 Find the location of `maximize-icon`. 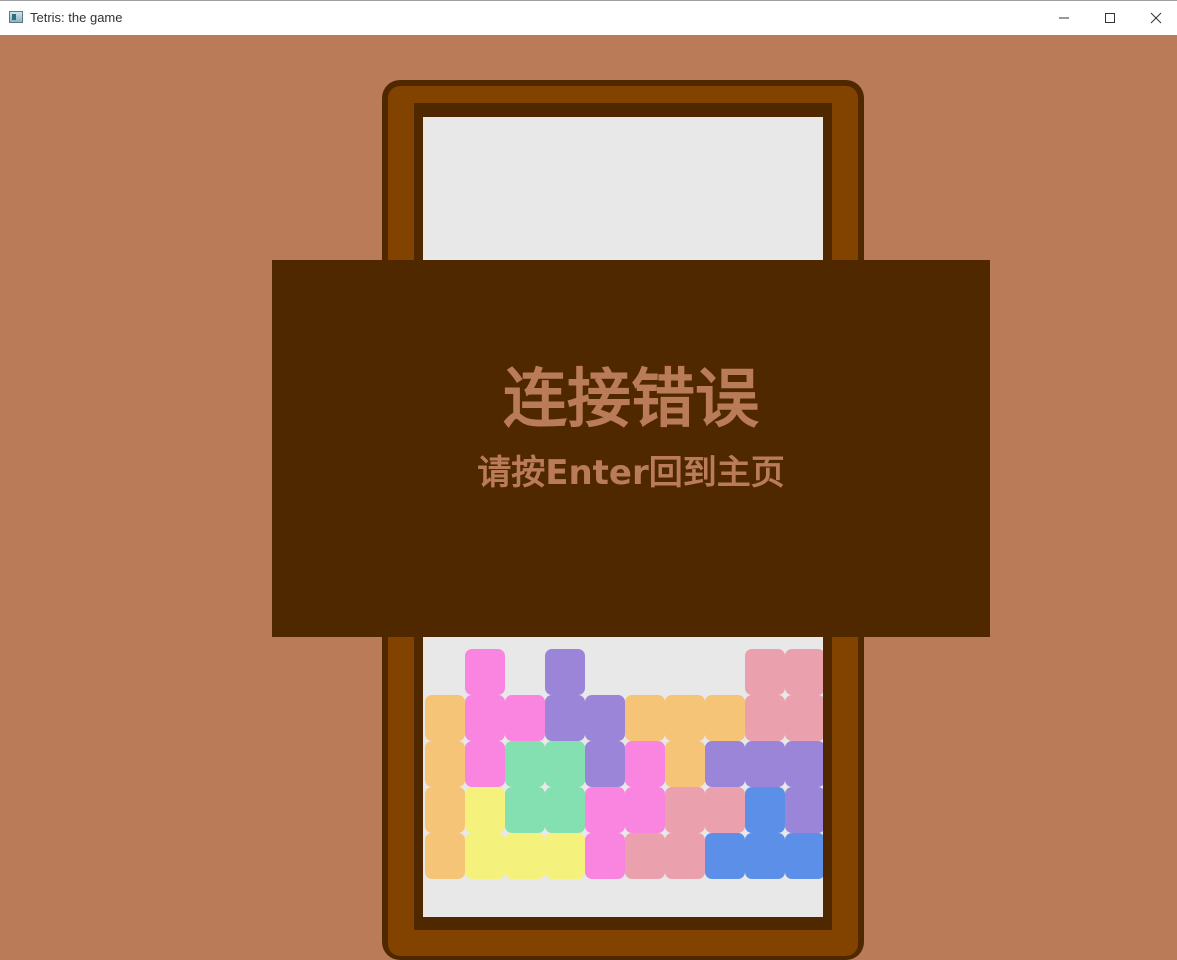

maximize-icon is located at coordinates (1110, 18).